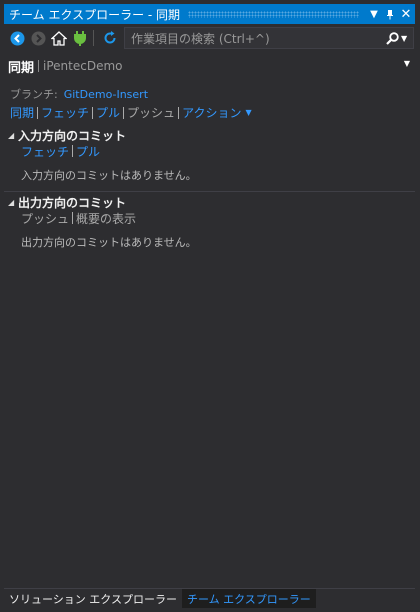 The width and height of the screenshot is (420, 612). What do you see at coordinates (392, 38) in the screenshot?
I see `search-icon` at bounding box center [392, 38].